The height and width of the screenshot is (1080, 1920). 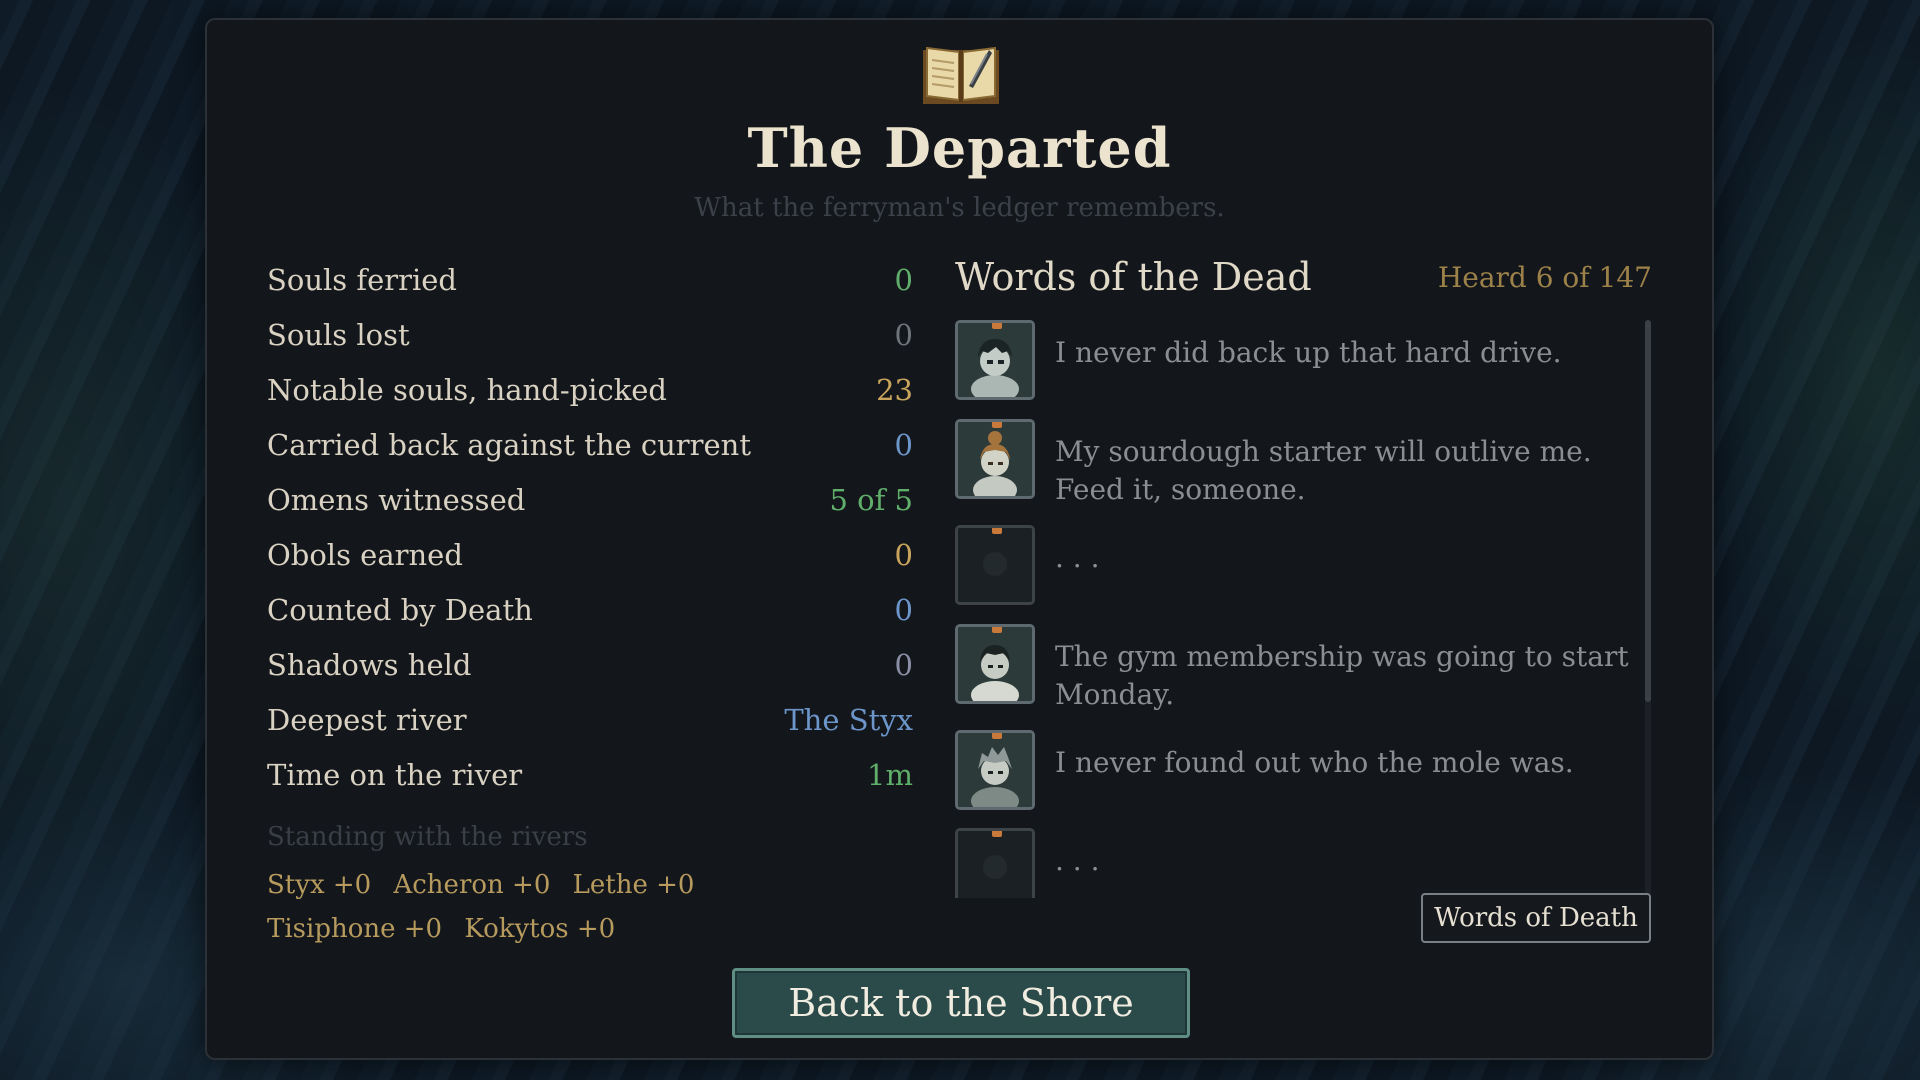 What do you see at coordinates (848, 719) in the screenshot?
I see `stat-value: The Styx` at bounding box center [848, 719].